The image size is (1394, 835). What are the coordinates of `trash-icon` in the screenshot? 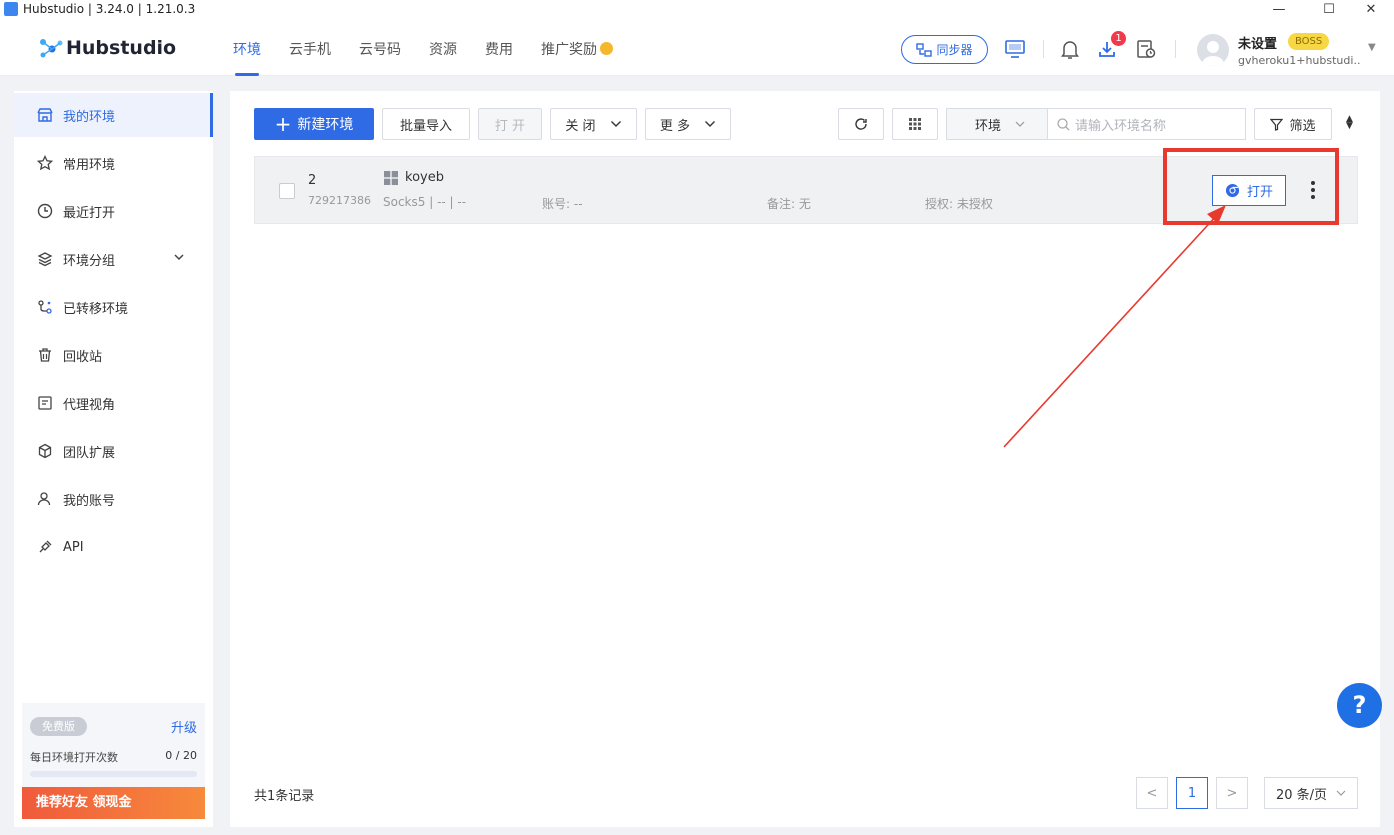 It's located at (45, 355).